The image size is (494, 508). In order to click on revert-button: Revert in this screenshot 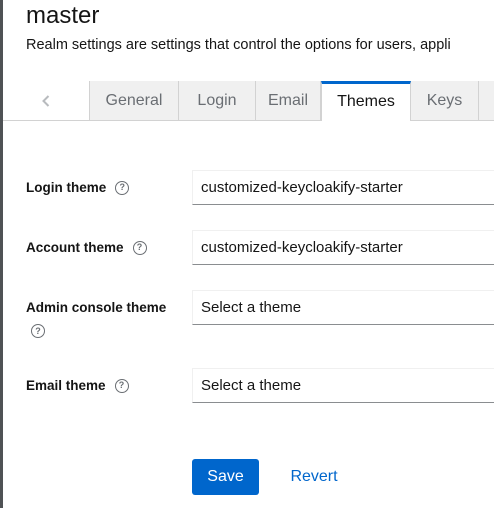, I will do `click(314, 477)`.